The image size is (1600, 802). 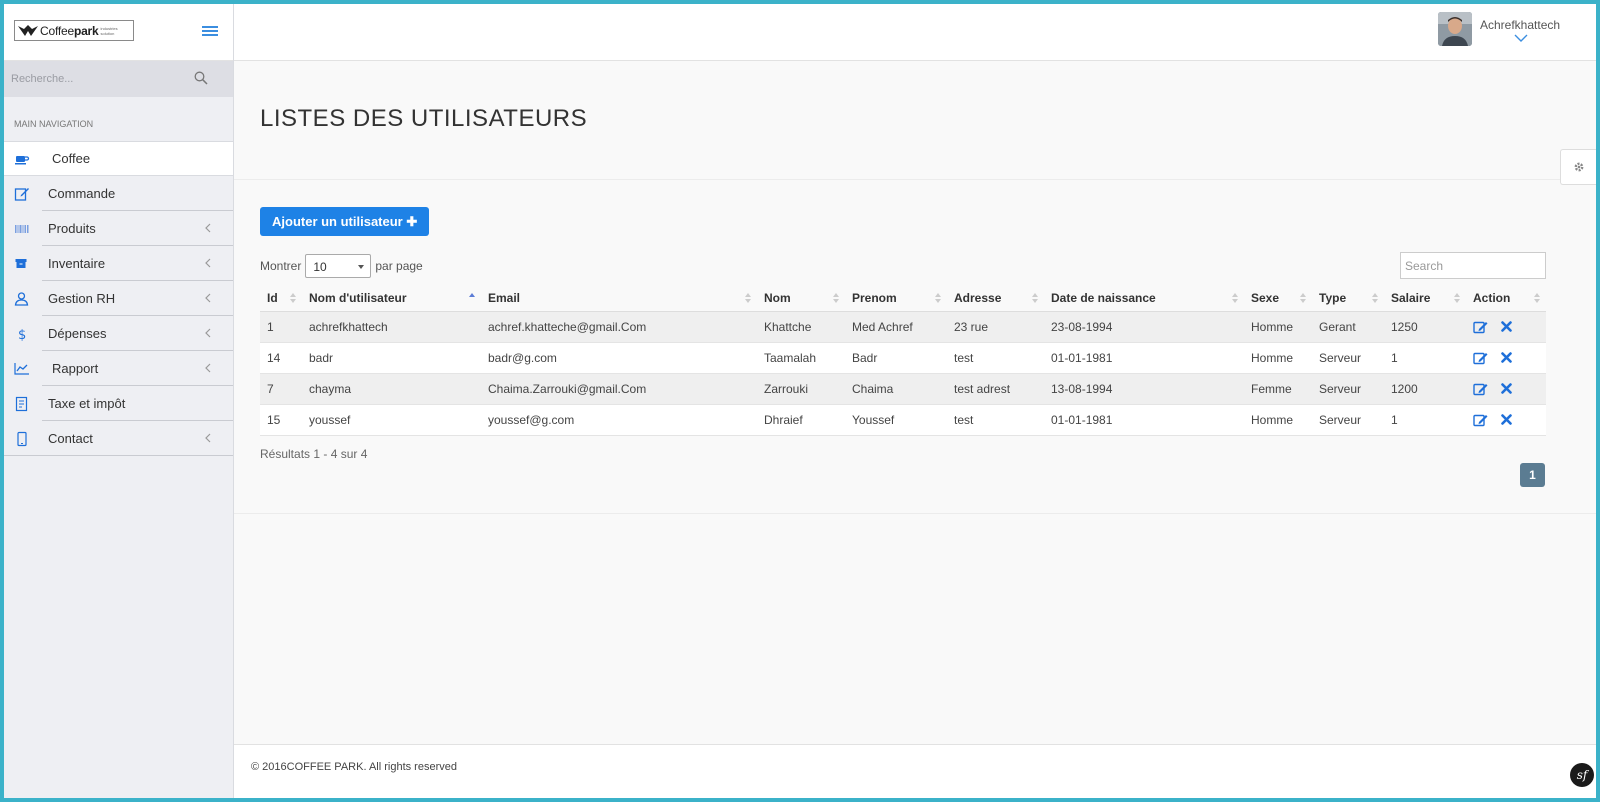 What do you see at coordinates (1348, 298) in the screenshot?
I see `col-type: Type` at bounding box center [1348, 298].